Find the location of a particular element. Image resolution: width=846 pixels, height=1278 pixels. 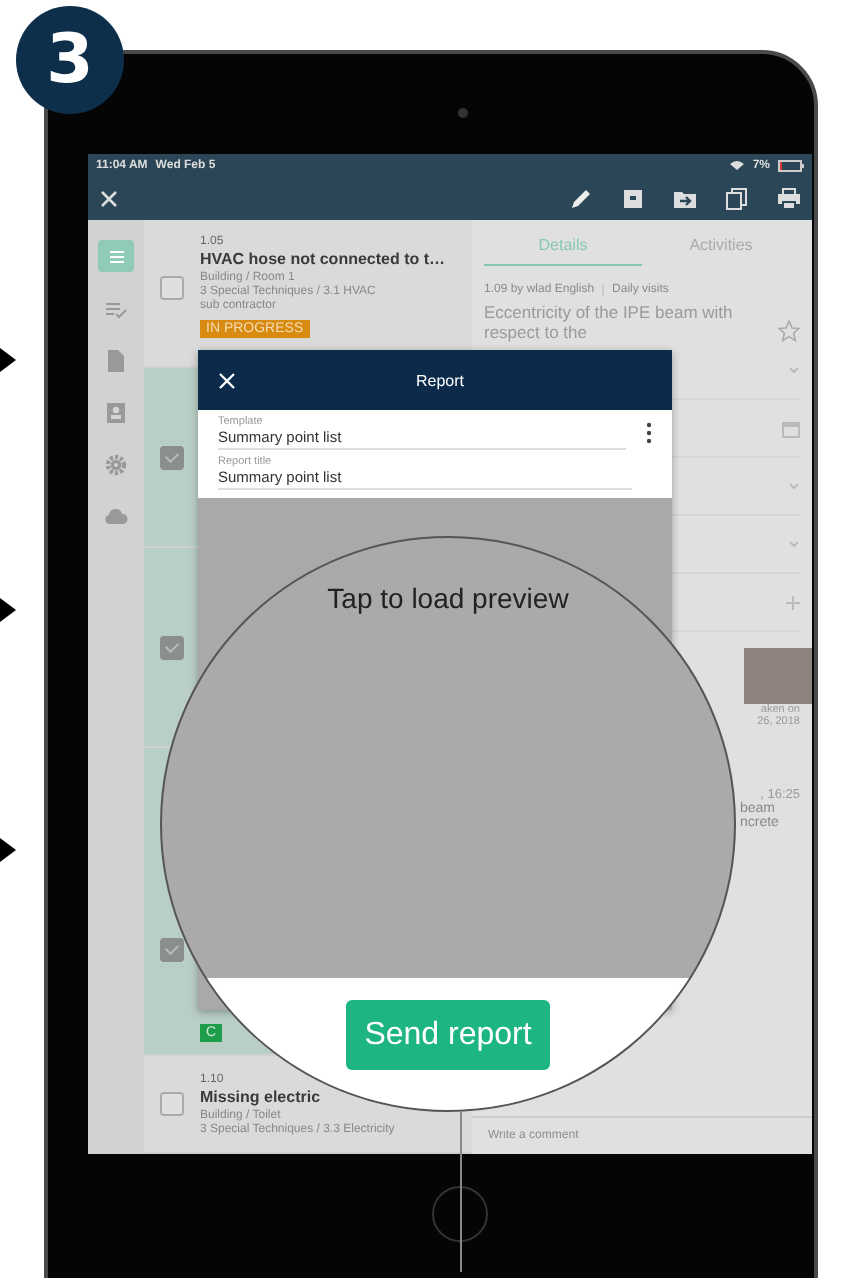

preview-message: Tap to load preview is located at coordinates (448, 598).